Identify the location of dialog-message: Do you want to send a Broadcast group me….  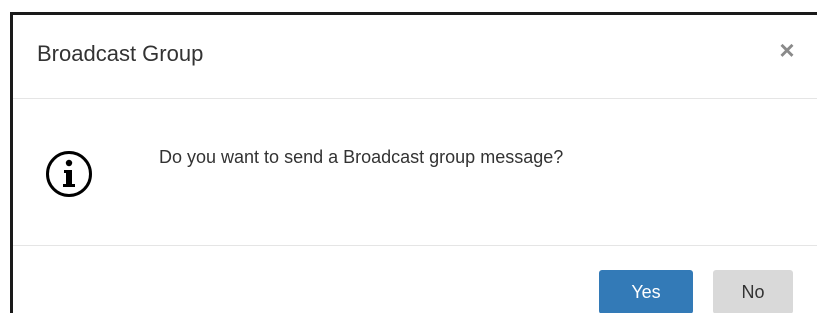
(361, 157).